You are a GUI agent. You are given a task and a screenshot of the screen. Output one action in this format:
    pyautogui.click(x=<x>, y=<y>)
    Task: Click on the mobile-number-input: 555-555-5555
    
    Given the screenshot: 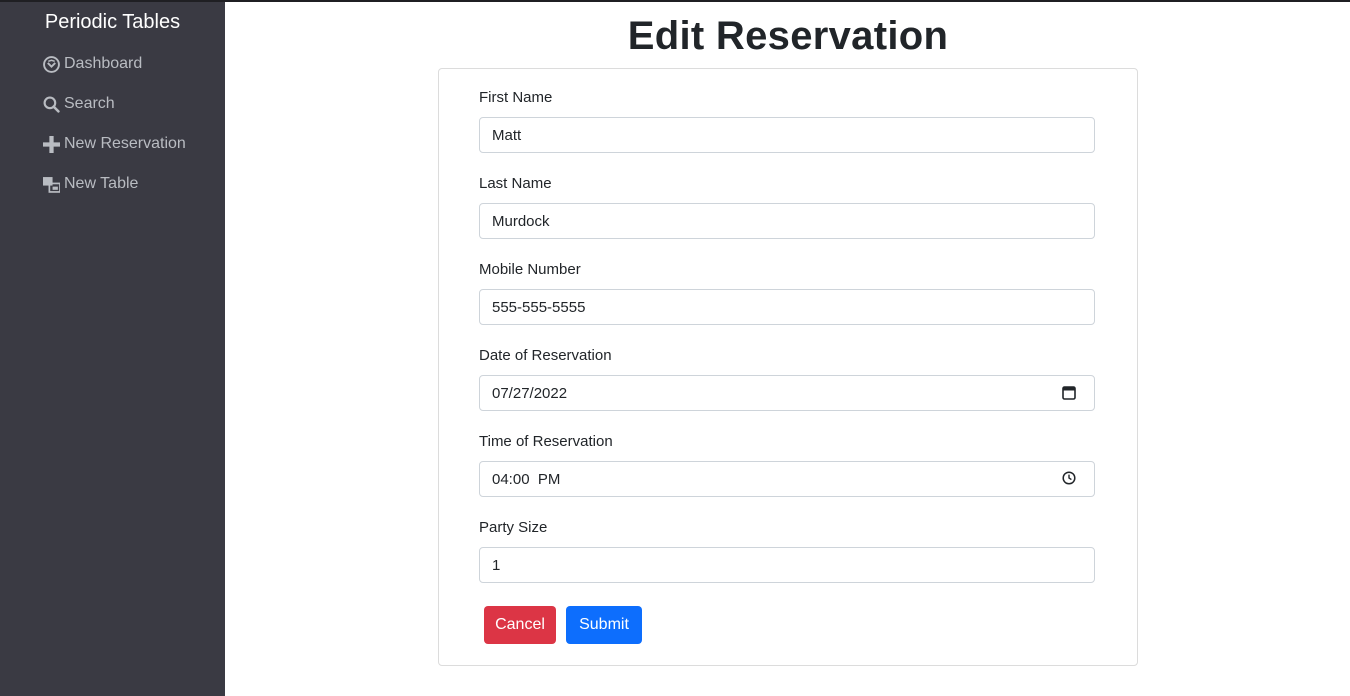 What is the action you would take?
    pyautogui.click(x=787, y=307)
    